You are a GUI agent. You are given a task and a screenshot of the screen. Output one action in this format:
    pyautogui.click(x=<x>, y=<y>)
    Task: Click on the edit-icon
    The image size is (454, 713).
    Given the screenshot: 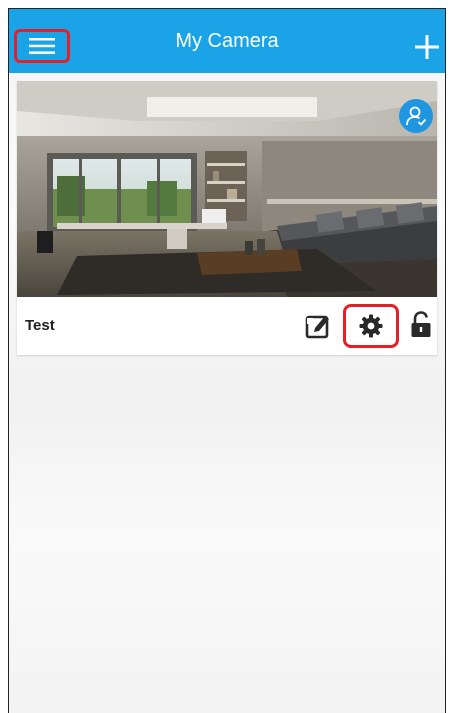 What is the action you would take?
    pyautogui.click(x=317, y=327)
    